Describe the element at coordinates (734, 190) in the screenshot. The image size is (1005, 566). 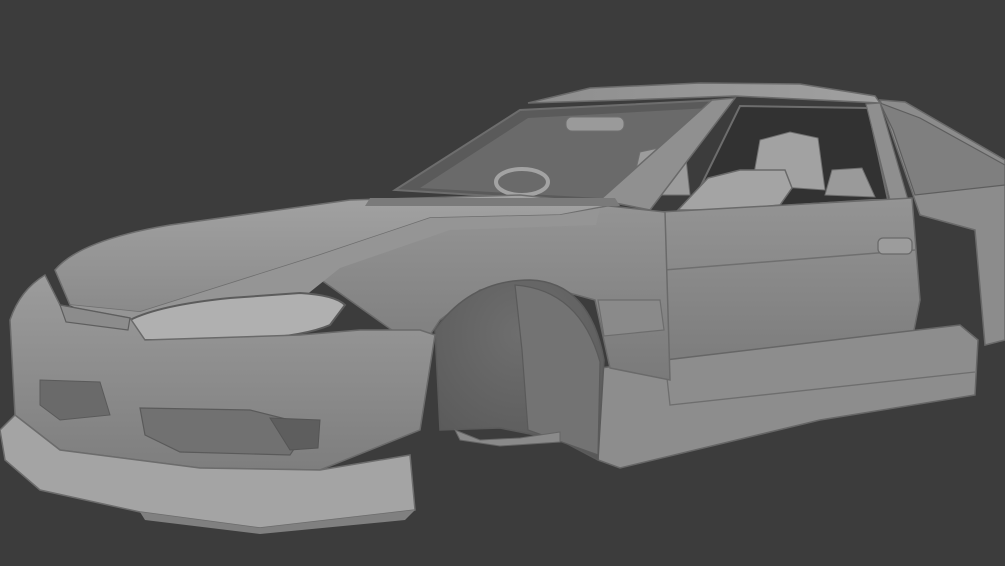
I see `side-mirror` at that location.